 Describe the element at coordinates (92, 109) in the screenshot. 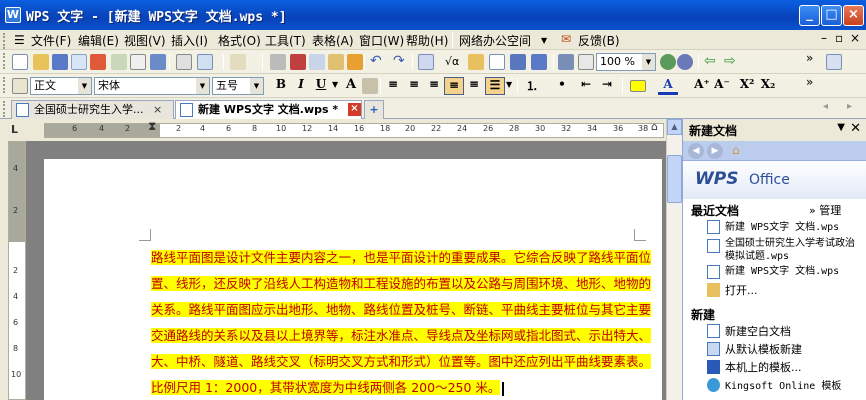

I see `tab-document-1: 全国硕士研究生入学... ×` at that location.